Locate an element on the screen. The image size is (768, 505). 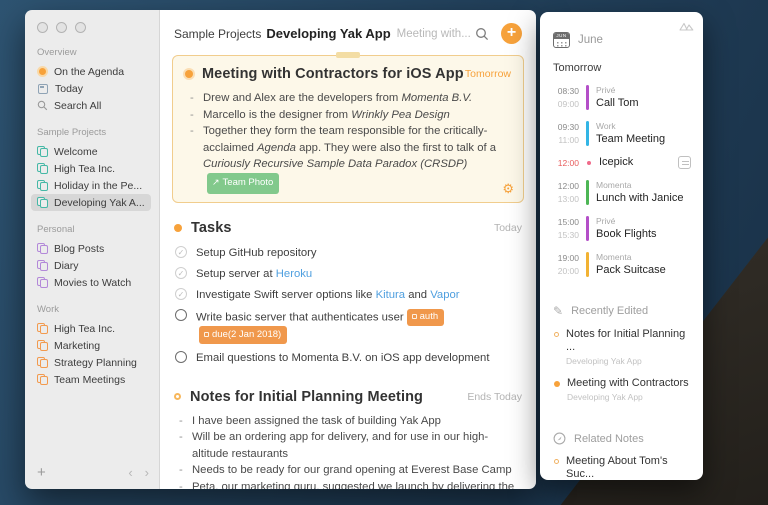
sidebar-item-blog-posts: Blog Posts is located at coordinates (91, 248).